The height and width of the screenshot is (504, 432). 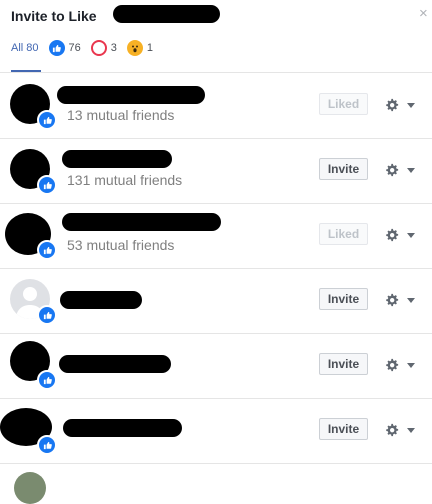 I want to click on tab-like: 76, so click(x=64, y=48).